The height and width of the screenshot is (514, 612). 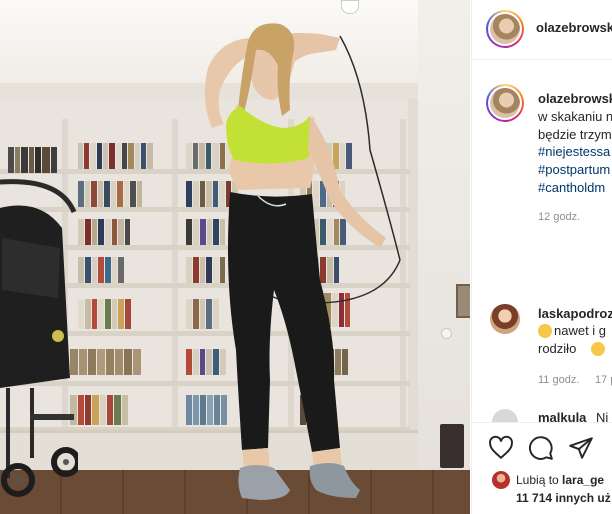 I want to click on comment-icon, so click(x=541, y=448).